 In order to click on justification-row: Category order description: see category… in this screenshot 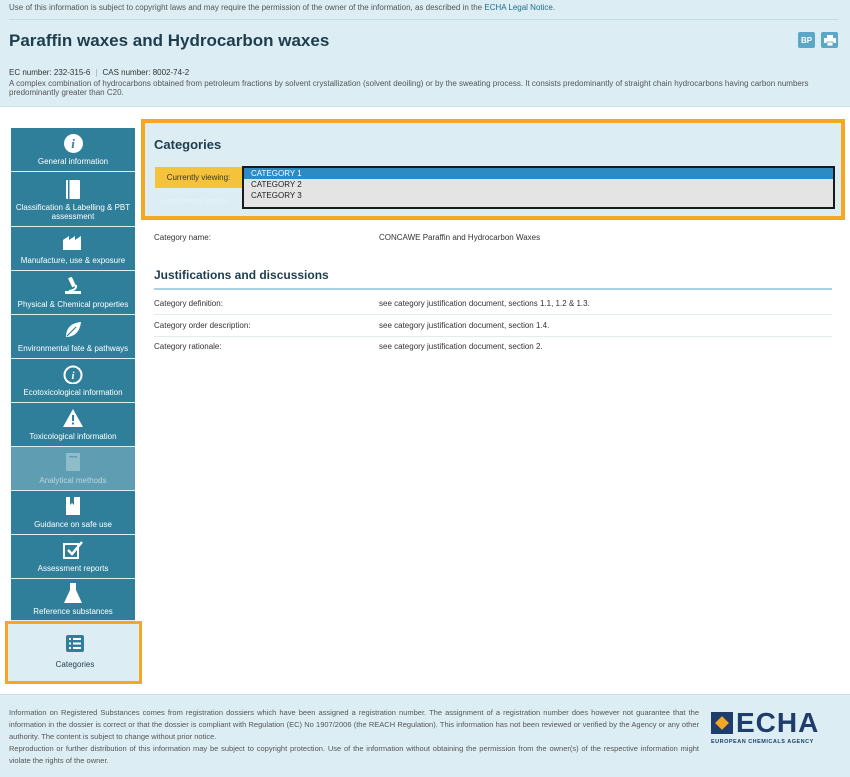, I will do `click(351, 325)`.